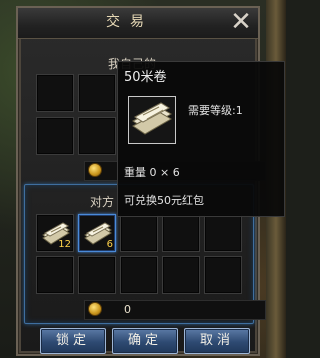  Describe the element at coordinates (145, 77) in the screenshot. I see `tooltip-item-name: 50米卷` at that location.